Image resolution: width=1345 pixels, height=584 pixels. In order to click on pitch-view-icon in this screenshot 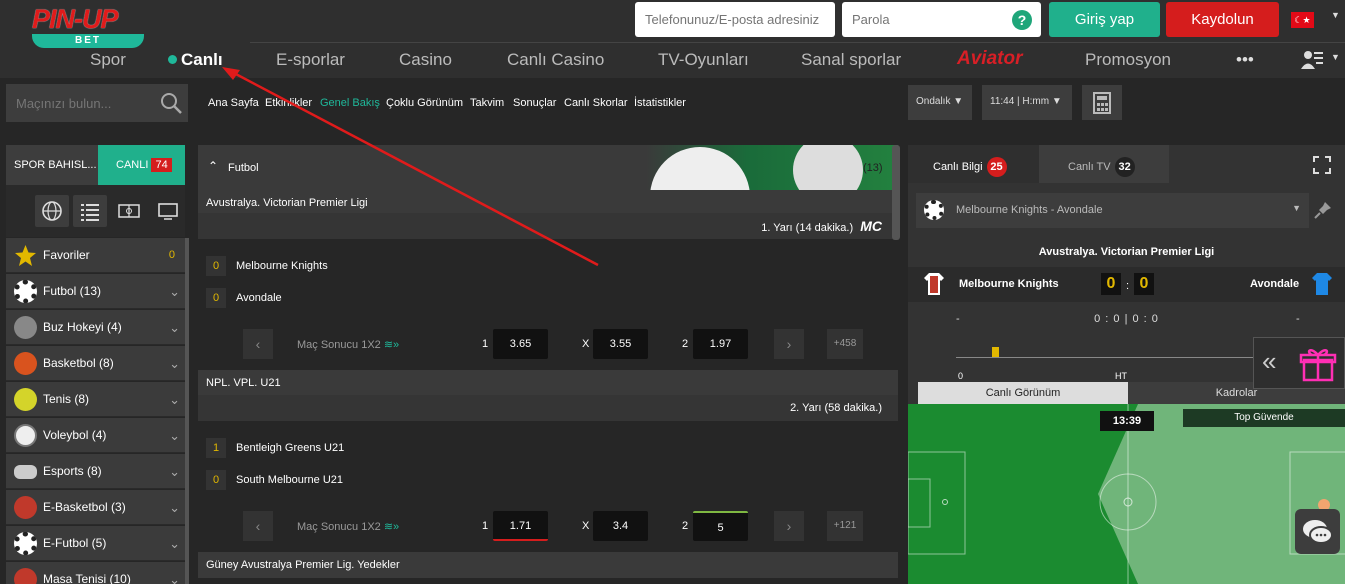, I will do `click(129, 211)`.